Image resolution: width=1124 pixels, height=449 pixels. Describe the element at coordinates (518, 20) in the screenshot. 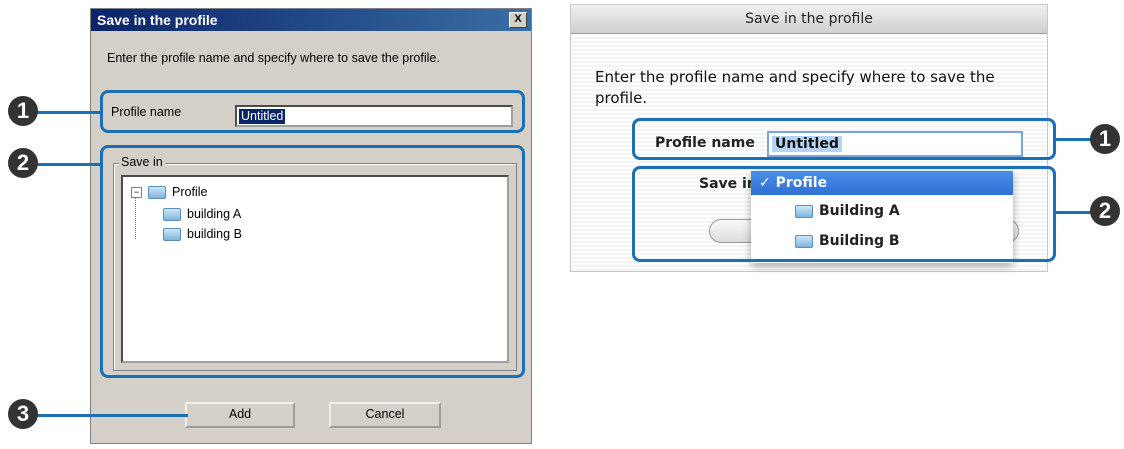

I see `close-icon: X` at that location.